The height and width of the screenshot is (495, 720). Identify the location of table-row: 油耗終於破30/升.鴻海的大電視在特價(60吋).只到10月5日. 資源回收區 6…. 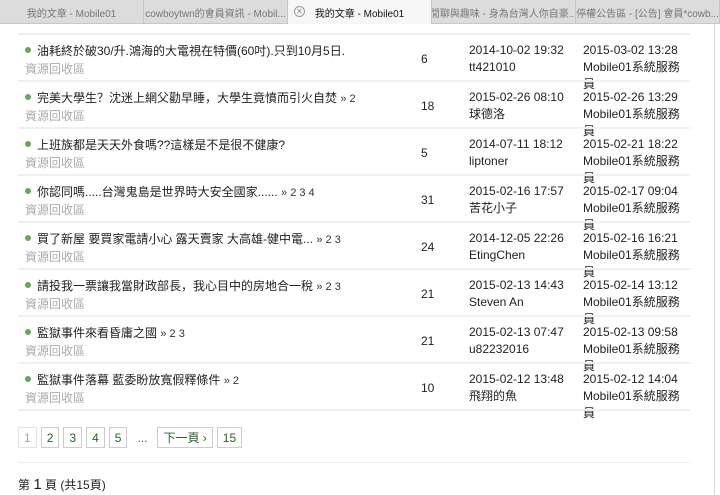
(354, 62).